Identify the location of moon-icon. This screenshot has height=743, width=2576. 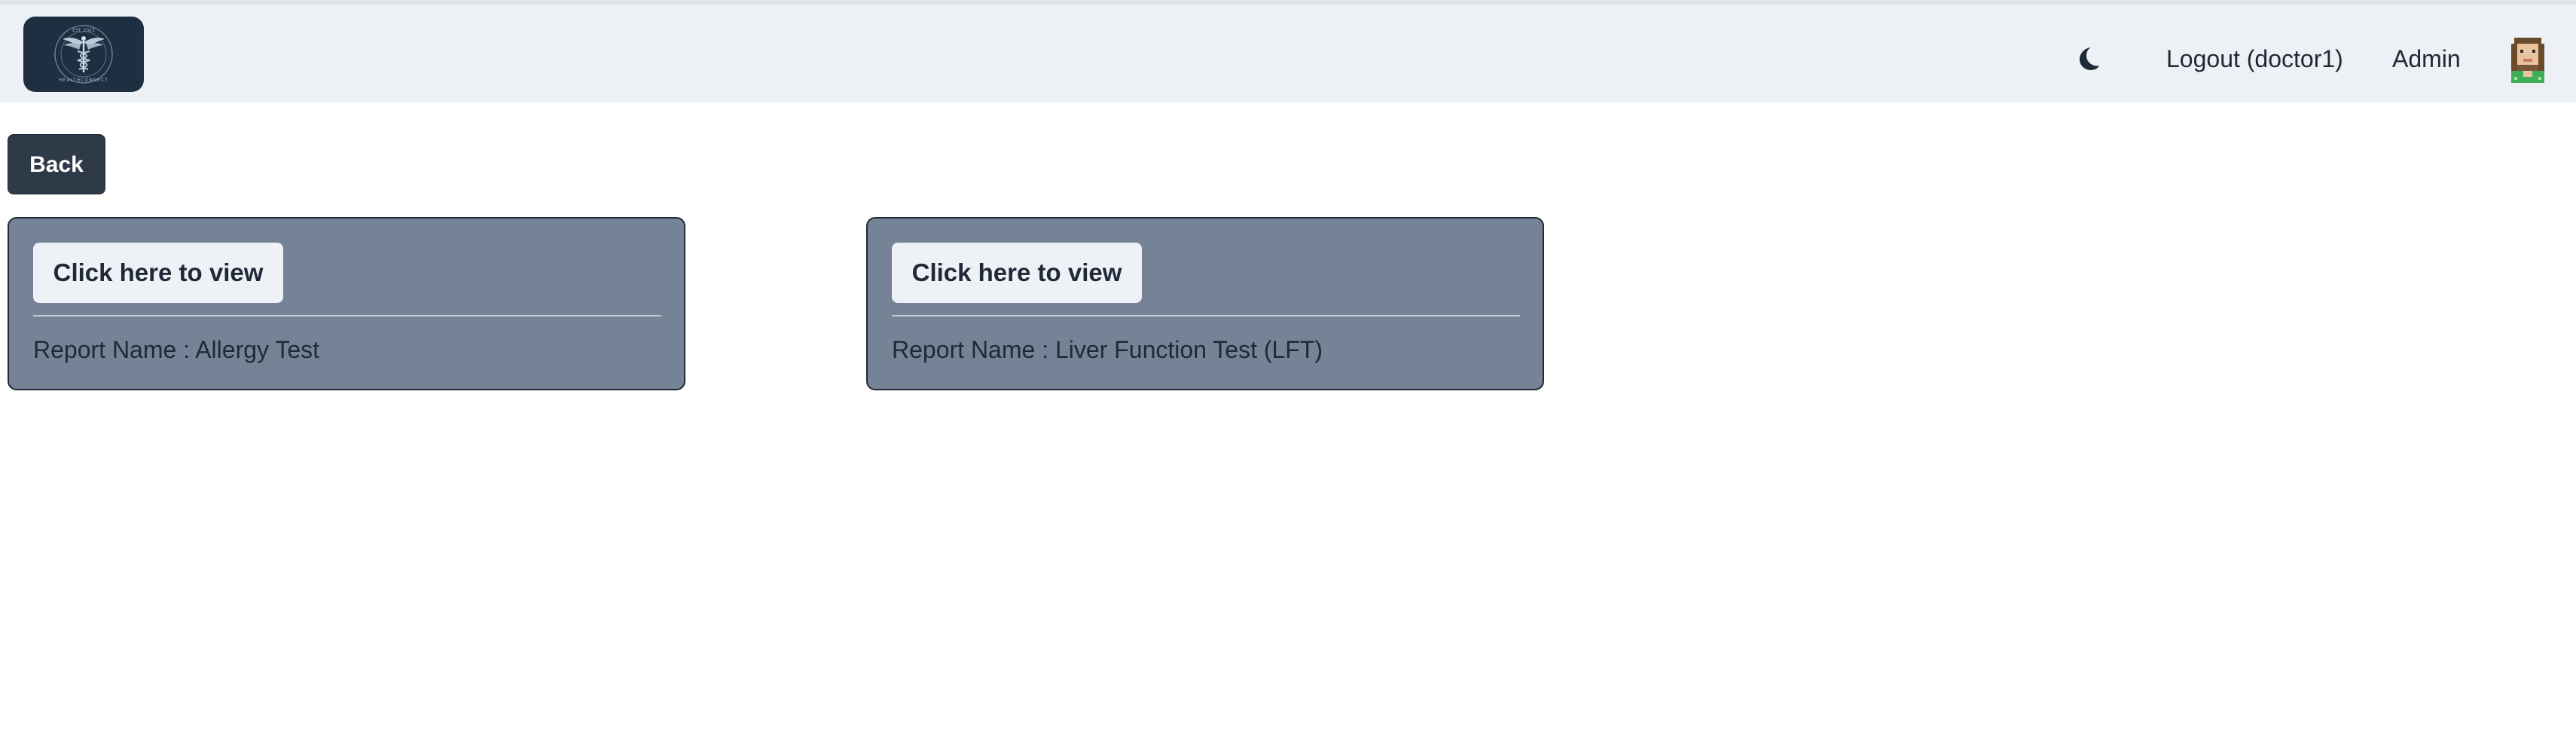
(2088, 58).